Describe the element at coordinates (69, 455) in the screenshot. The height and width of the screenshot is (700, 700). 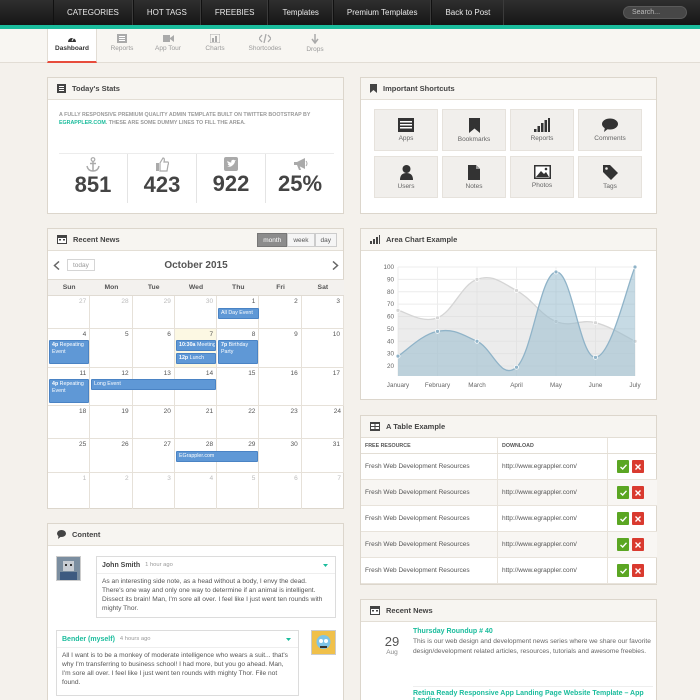
I see `calendar-day: 25` at that location.